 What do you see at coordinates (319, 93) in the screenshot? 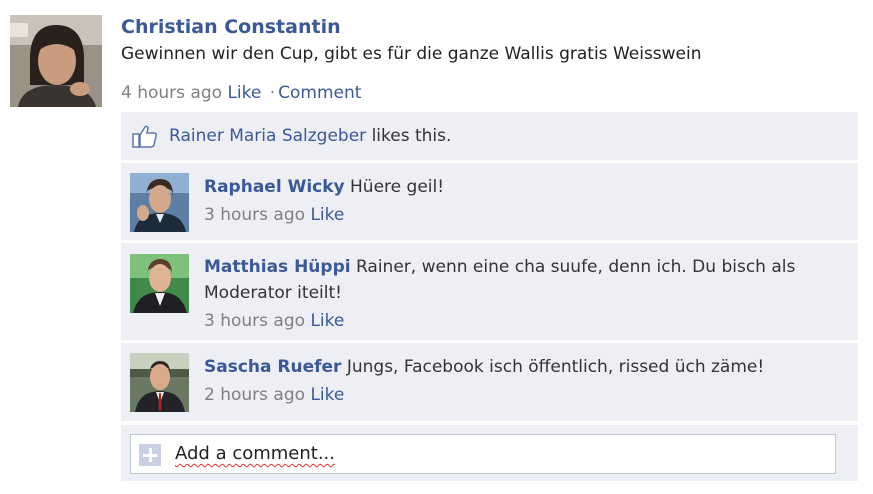
I see `post-comment-link: Comment` at bounding box center [319, 93].